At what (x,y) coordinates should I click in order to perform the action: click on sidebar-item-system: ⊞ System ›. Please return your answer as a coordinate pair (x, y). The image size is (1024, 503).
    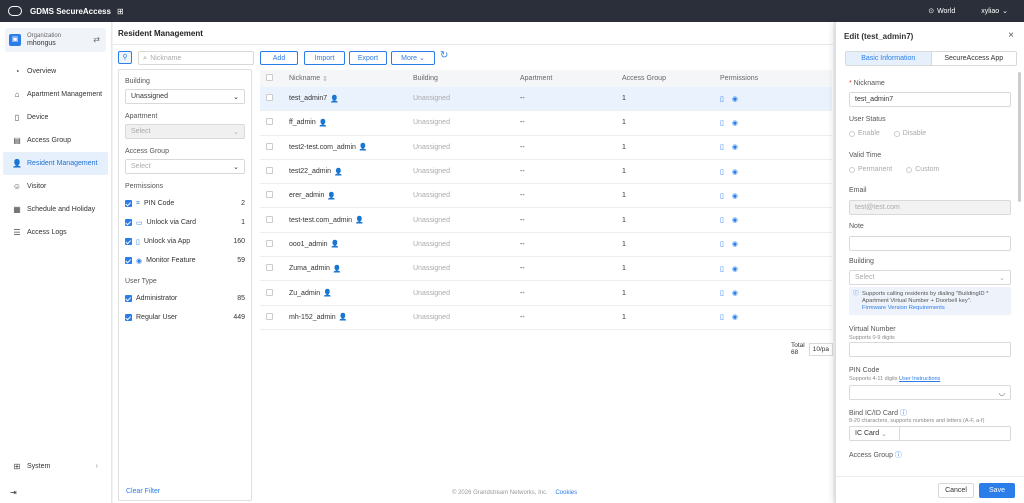
    Looking at the image, I should click on (55, 466).